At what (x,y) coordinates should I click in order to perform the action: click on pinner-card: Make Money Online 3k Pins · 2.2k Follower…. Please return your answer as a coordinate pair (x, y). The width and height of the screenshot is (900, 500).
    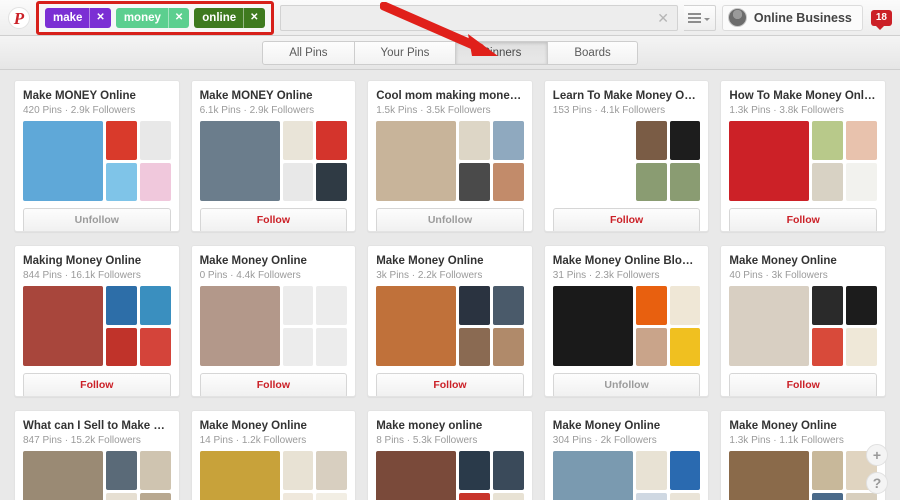
    Looking at the image, I should click on (450, 321).